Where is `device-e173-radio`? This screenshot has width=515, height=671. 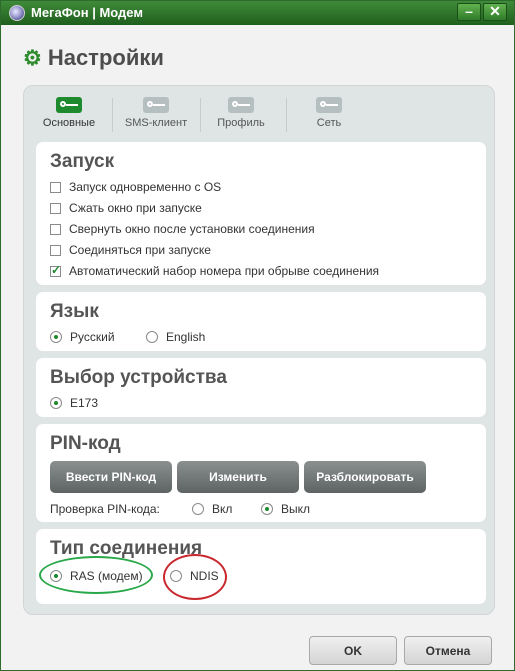 device-e173-radio is located at coordinates (56, 403).